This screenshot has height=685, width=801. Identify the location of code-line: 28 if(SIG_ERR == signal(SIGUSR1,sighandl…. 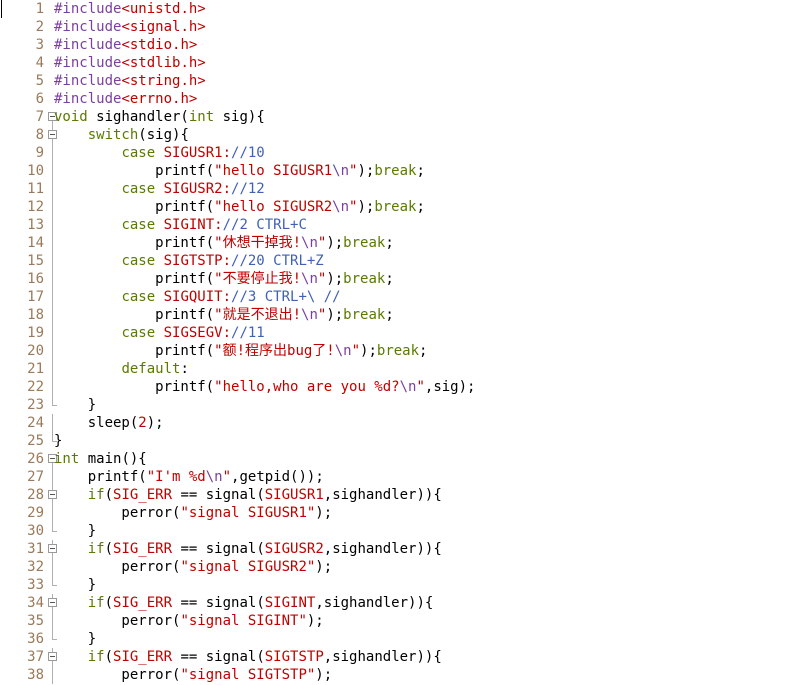
(400, 495).